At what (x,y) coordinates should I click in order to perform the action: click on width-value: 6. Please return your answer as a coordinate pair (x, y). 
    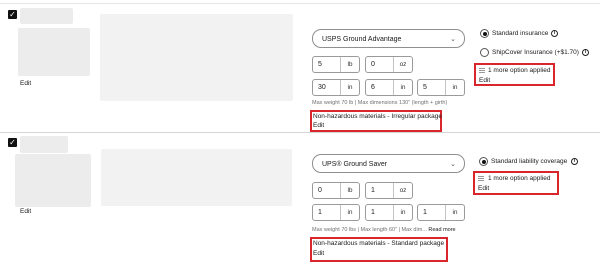
    Looking at the image, I should click on (373, 87).